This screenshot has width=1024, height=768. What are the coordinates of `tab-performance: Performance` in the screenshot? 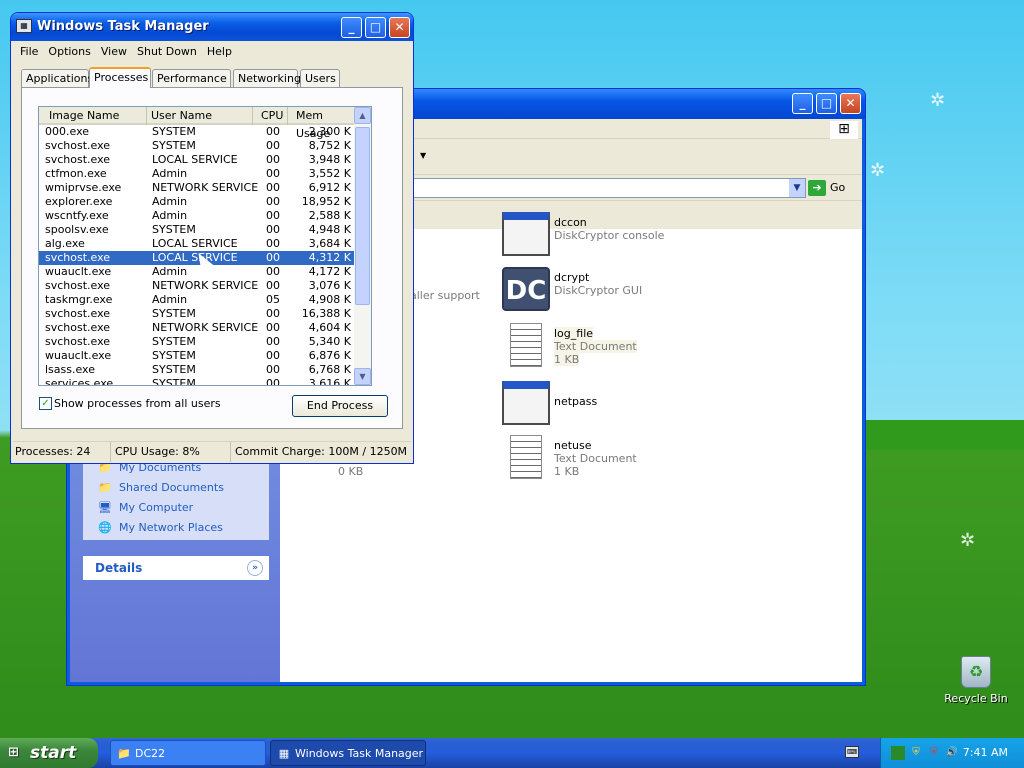 It's located at (191, 78).